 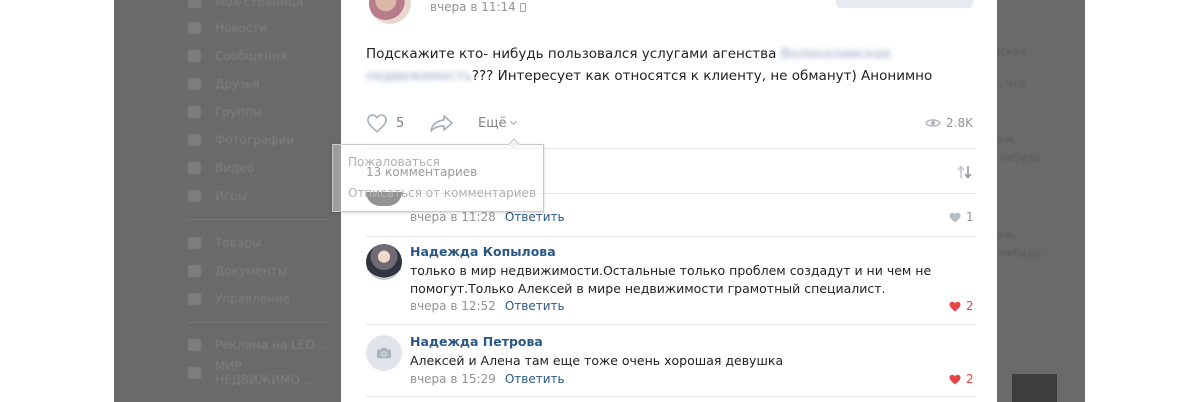 What do you see at coordinates (394, 162) in the screenshot?
I see `menu-item-report: Пожаловаться` at bounding box center [394, 162].